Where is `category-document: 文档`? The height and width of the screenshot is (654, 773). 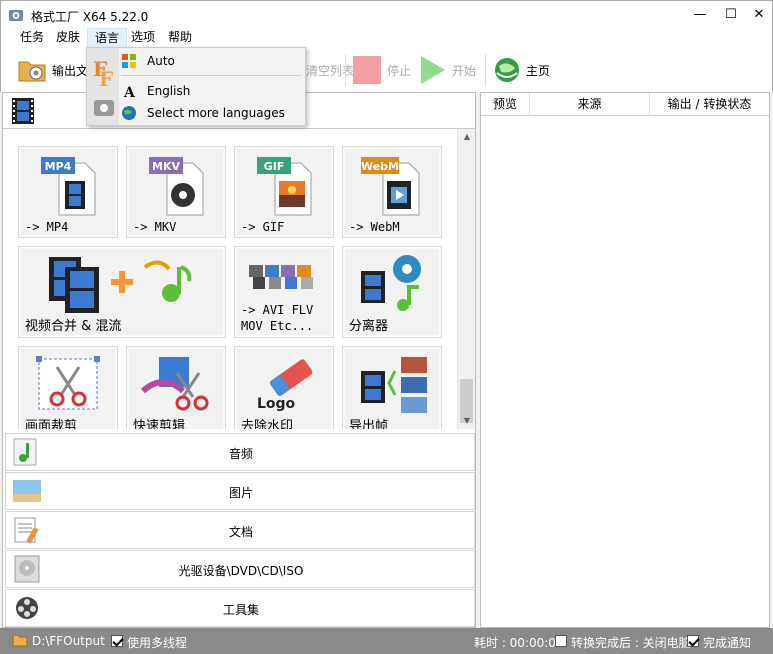
category-document: 文档 is located at coordinates (240, 530).